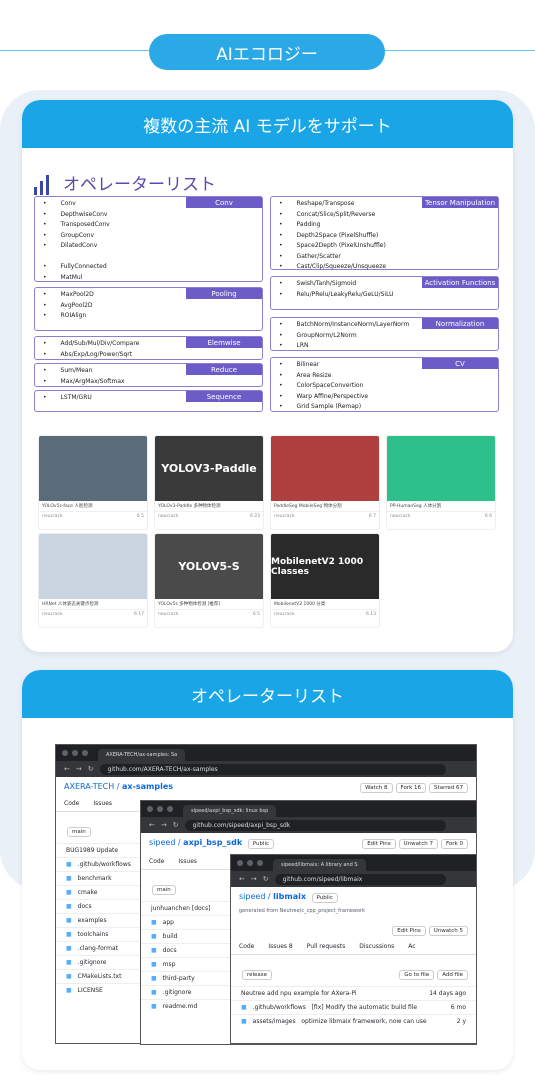 The height and width of the screenshot is (1080, 535). I want to click on browser-tab: AXERA-TECH/ax-samples: Sa, so click(142, 755).